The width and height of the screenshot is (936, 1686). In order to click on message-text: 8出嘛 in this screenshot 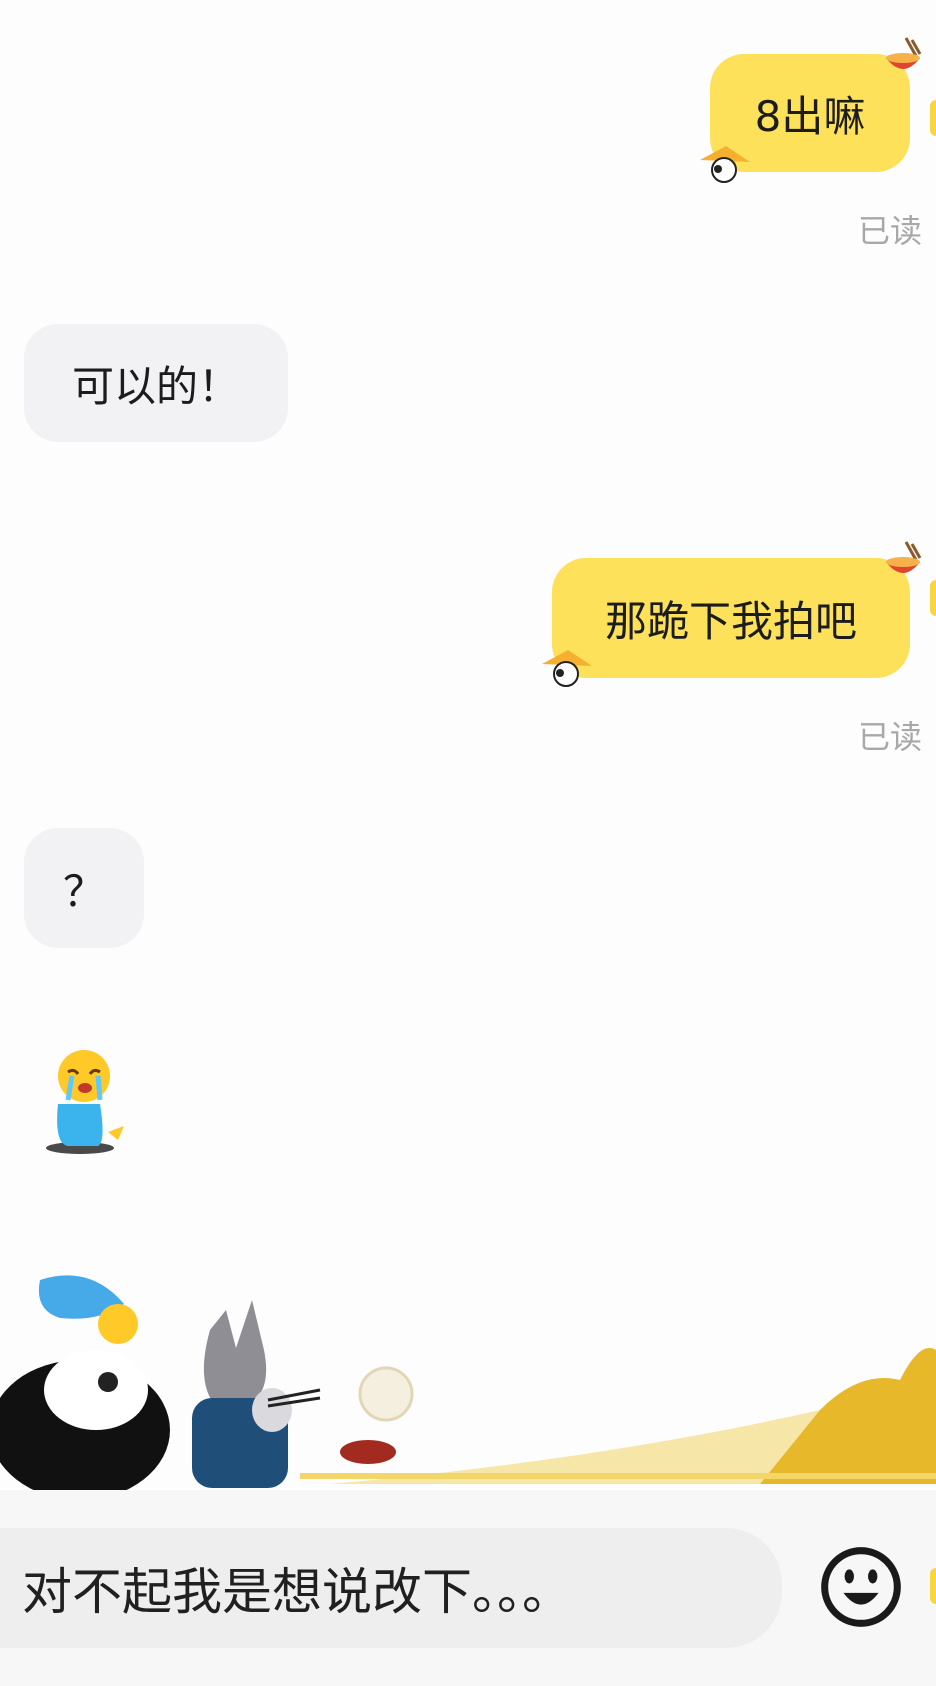, I will do `click(810, 116)`.